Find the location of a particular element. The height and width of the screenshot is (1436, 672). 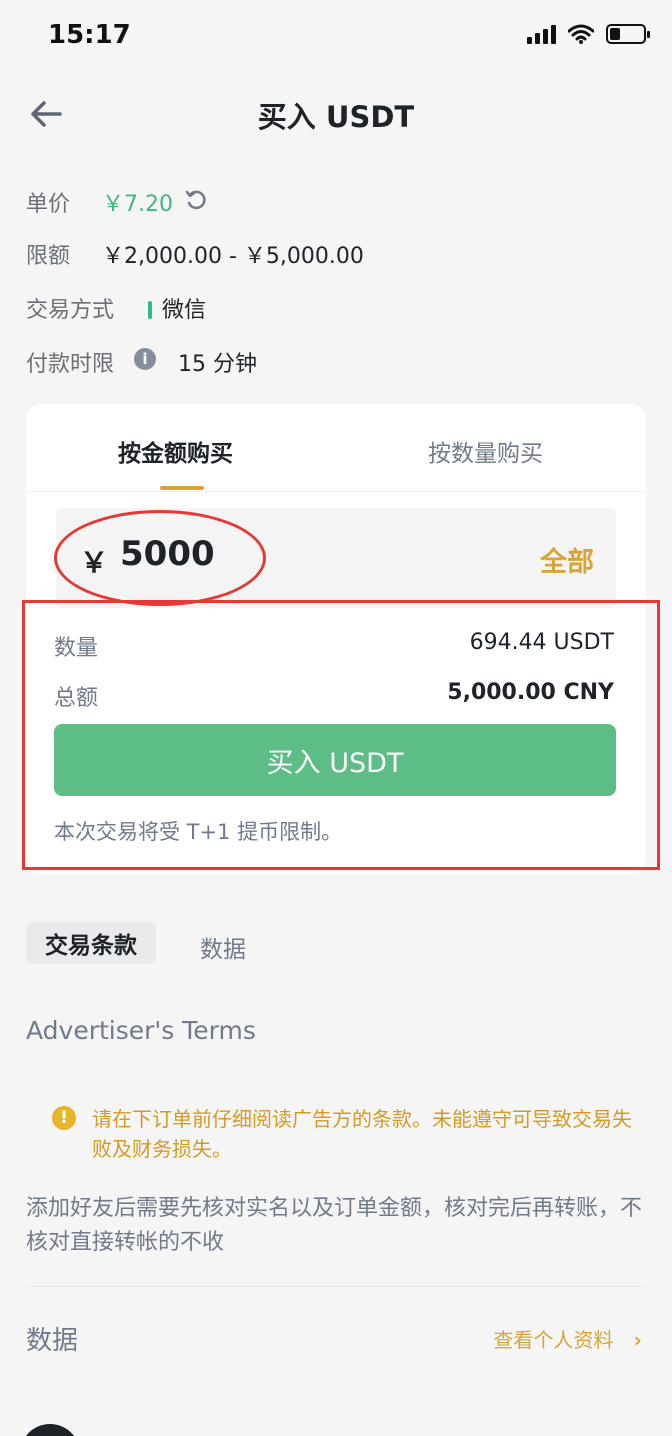

payment-method-value: 微信 is located at coordinates (177, 308).